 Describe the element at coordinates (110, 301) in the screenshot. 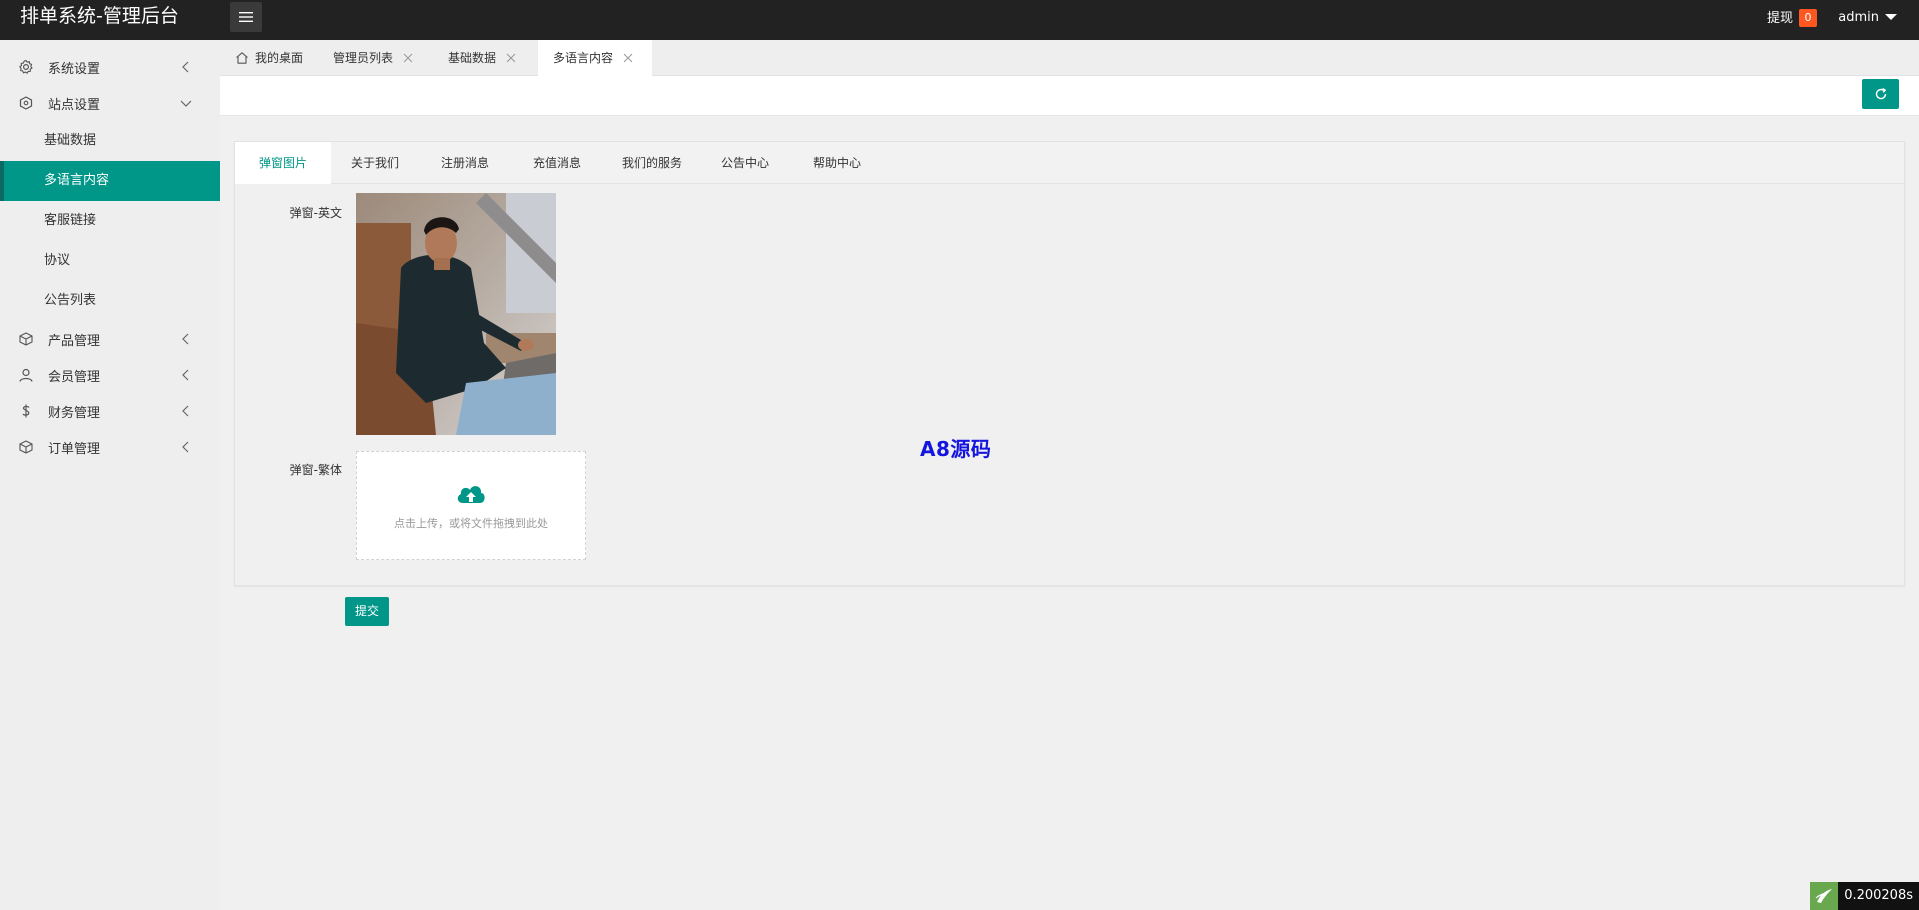

I see `sidebar-subitem-notice-list: 公告列表` at that location.